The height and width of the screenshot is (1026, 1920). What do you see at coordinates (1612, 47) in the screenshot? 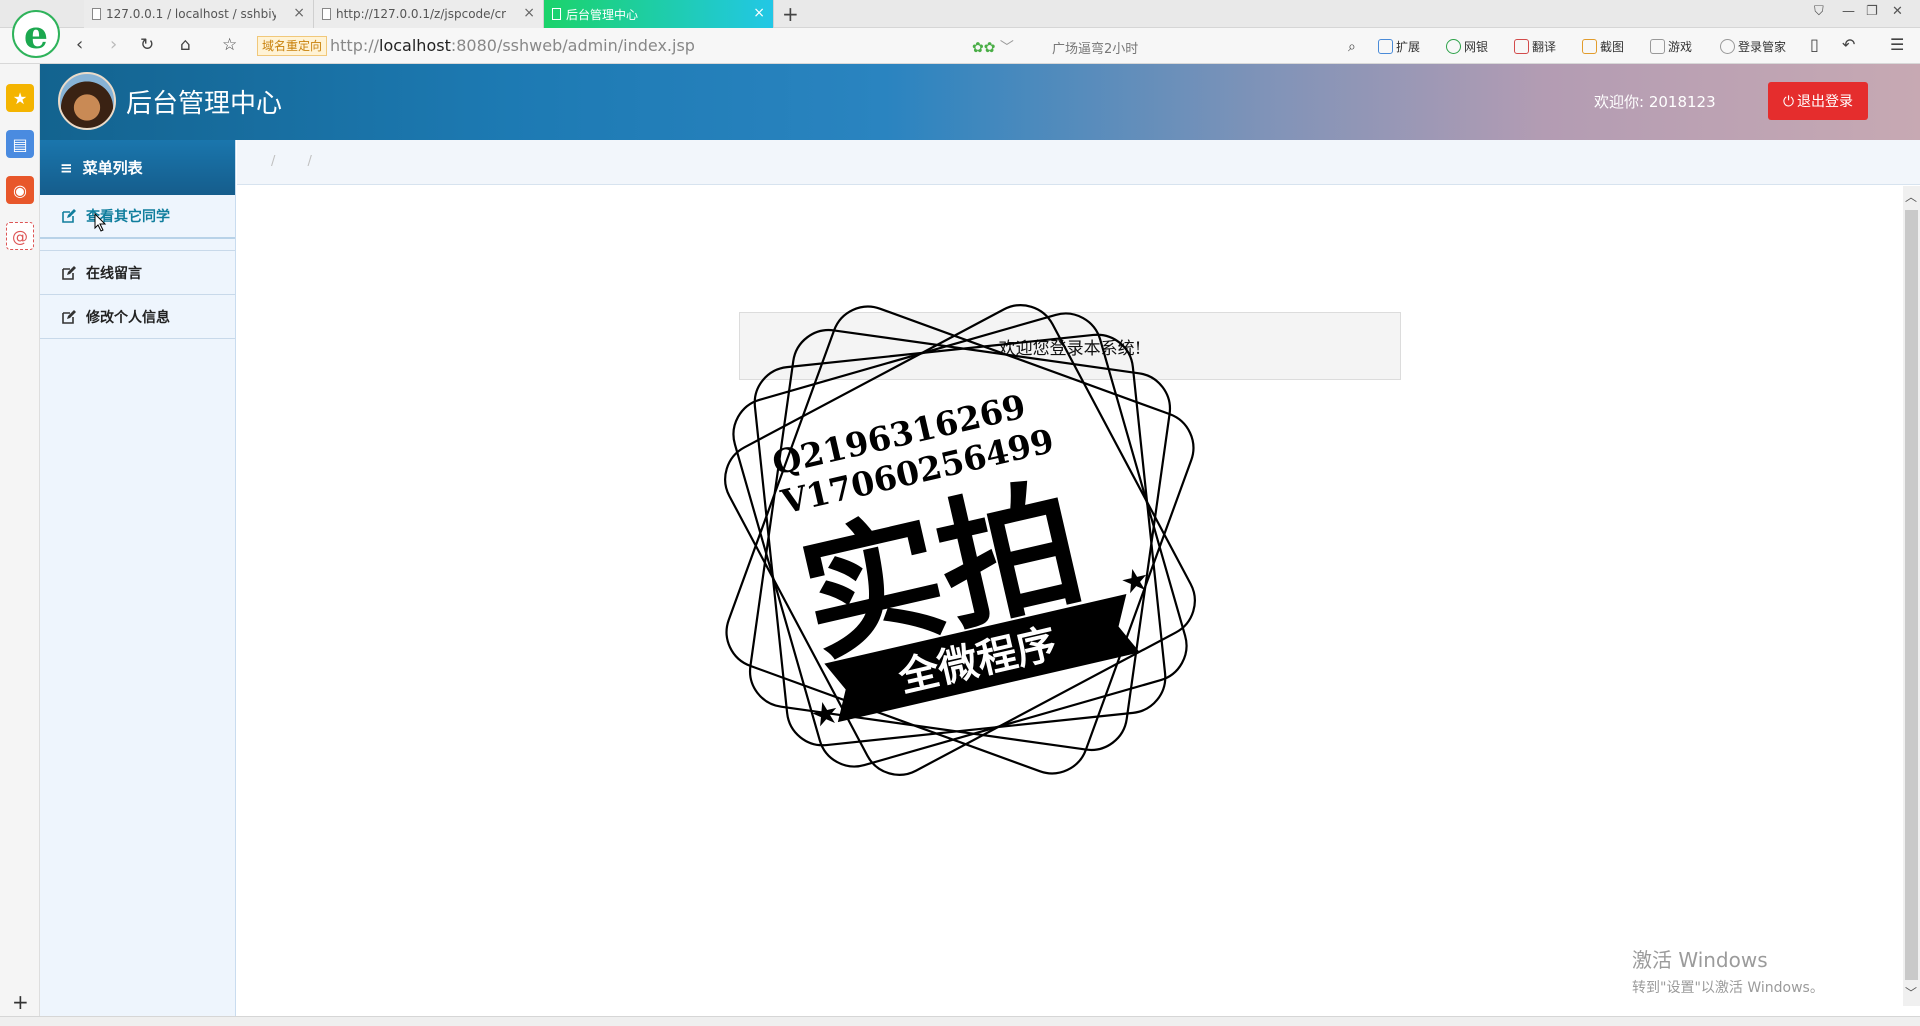
I see `screenshot-label: 截图` at bounding box center [1612, 47].